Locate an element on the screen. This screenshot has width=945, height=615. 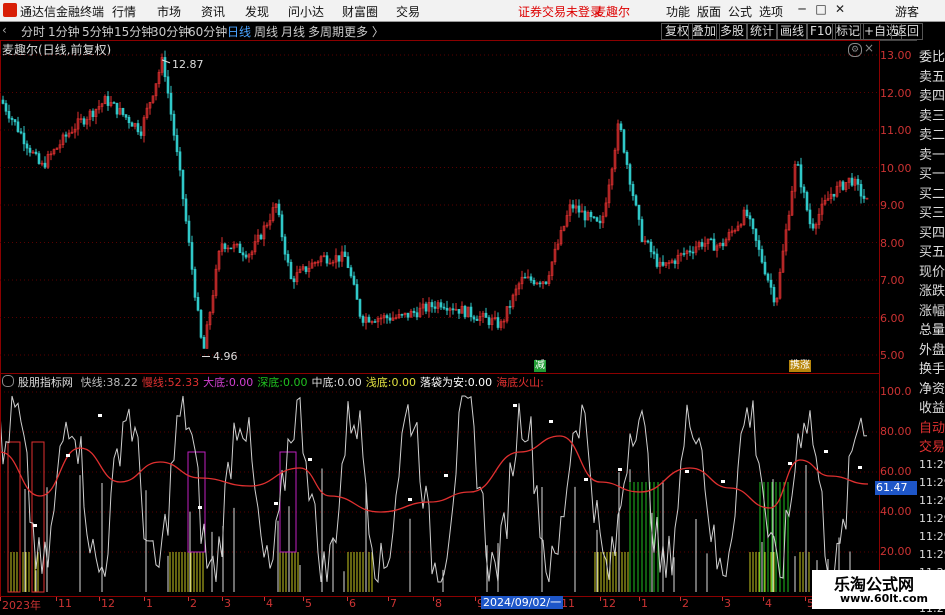
price-tick: 8.00 is located at coordinates (892, 243).